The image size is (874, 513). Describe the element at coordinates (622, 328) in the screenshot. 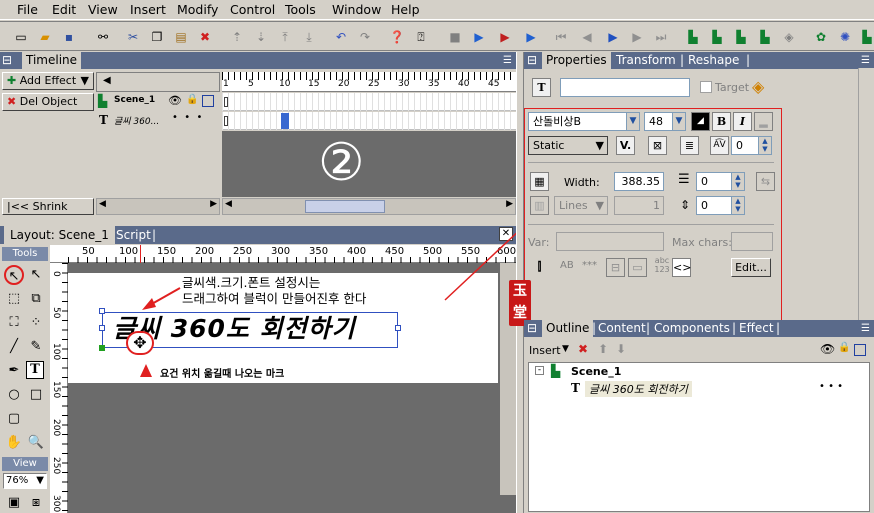

I see `content-tab: Content` at that location.